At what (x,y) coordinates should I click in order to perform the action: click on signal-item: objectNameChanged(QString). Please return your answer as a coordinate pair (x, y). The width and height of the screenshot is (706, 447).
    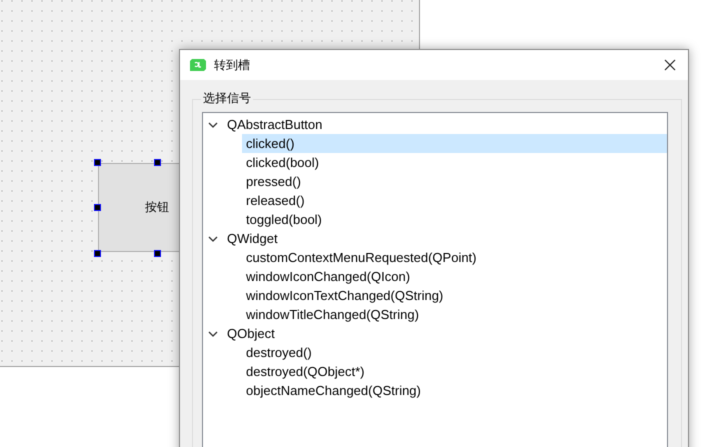
    Looking at the image, I should click on (454, 390).